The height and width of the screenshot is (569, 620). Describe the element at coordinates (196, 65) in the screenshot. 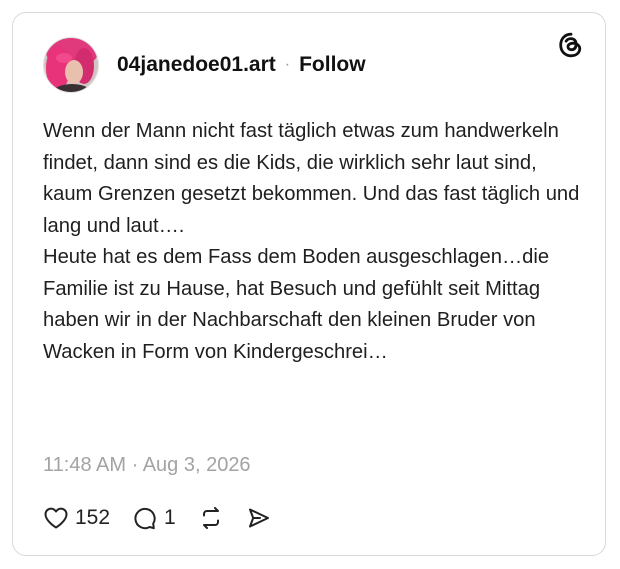

I see `username: 04janedoe01.art` at that location.